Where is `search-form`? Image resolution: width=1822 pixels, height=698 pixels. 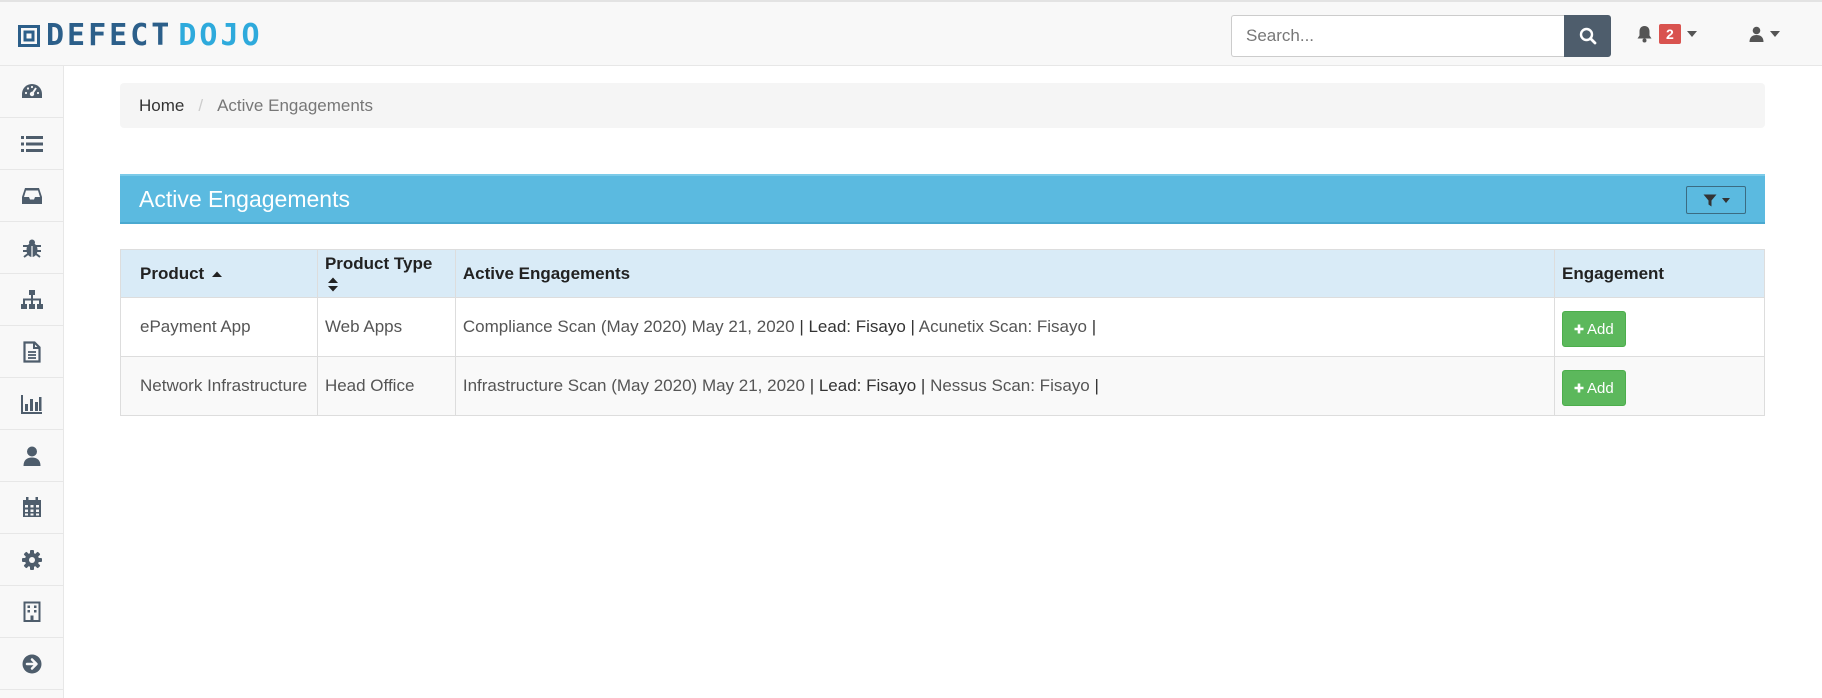
search-form is located at coordinates (1421, 36).